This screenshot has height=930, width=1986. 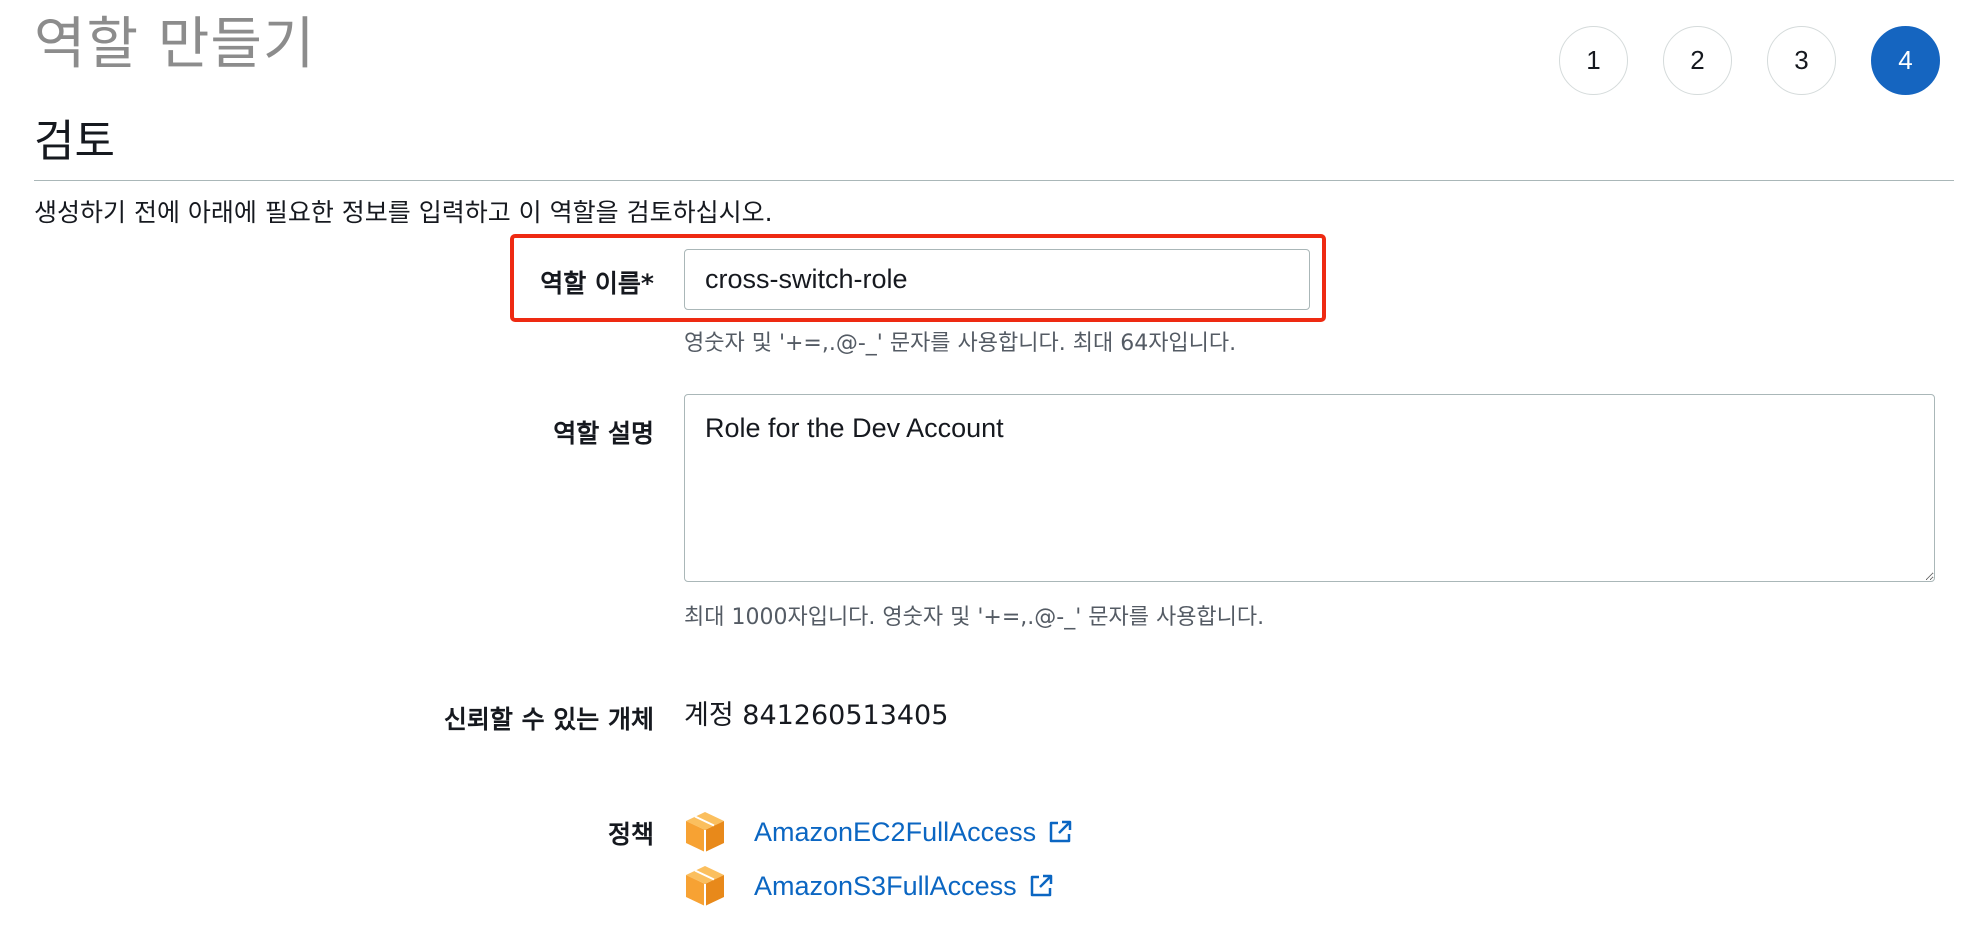 I want to click on policy-link-s3: AmazonS3FullAccess, so click(x=885, y=886).